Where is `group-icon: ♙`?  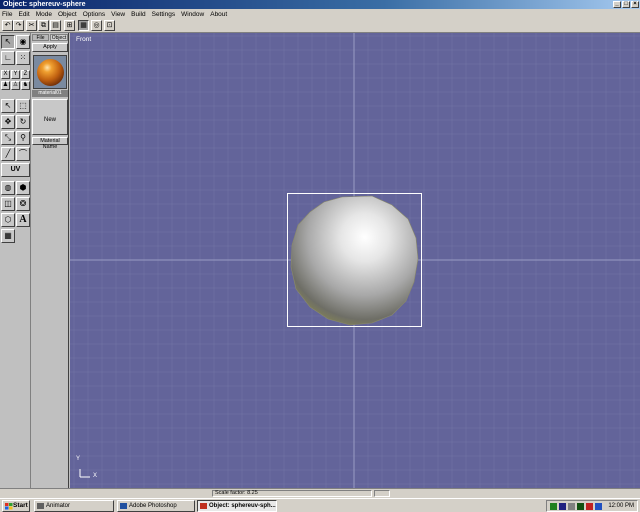
group-icon: ♙ is located at coordinates (15, 85).